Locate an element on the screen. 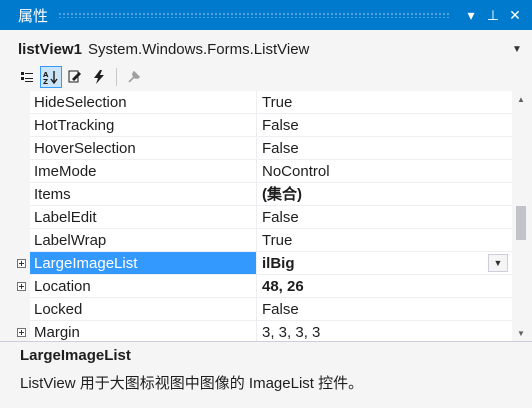 The width and height of the screenshot is (532, 408). property-row: LabelEdit False is located at coordinates (262, 217).